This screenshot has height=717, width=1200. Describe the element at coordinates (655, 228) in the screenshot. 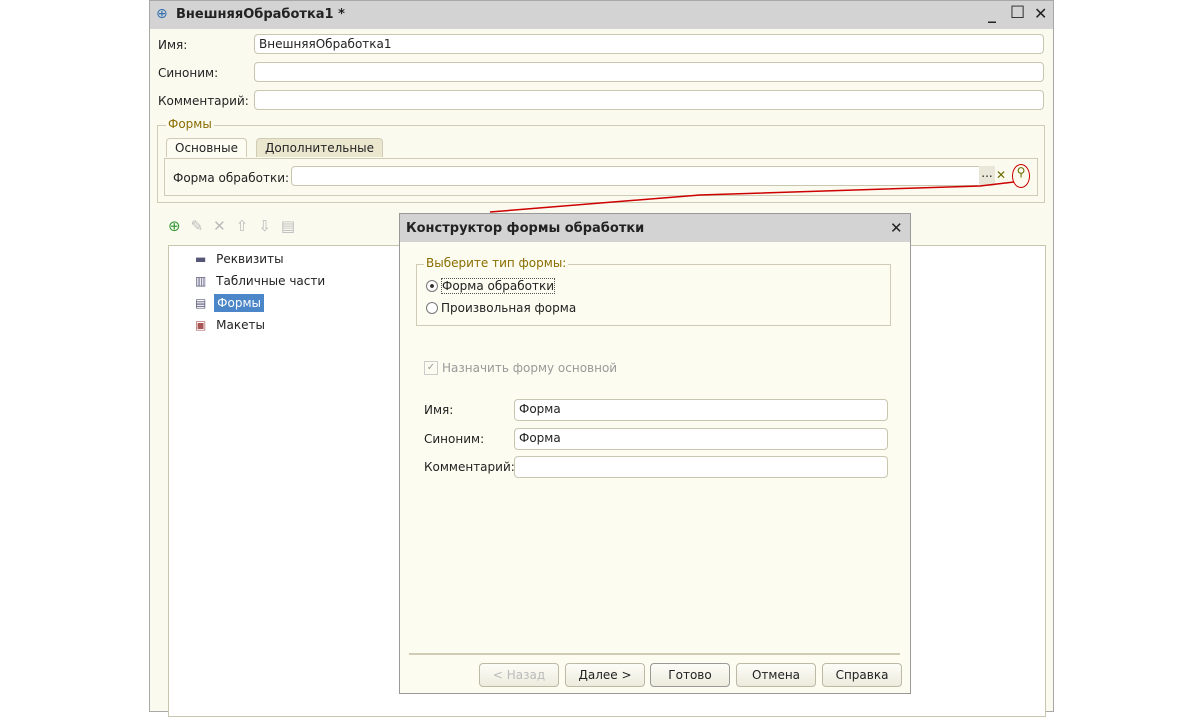

I see `dialog-title-bar: Конструктор формы обработки ✕` at that location.